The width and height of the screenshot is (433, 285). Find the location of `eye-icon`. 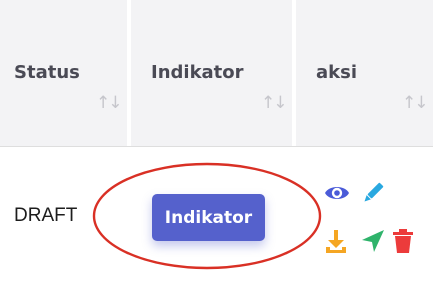

eye-icon is located at coordinates (337, 193).